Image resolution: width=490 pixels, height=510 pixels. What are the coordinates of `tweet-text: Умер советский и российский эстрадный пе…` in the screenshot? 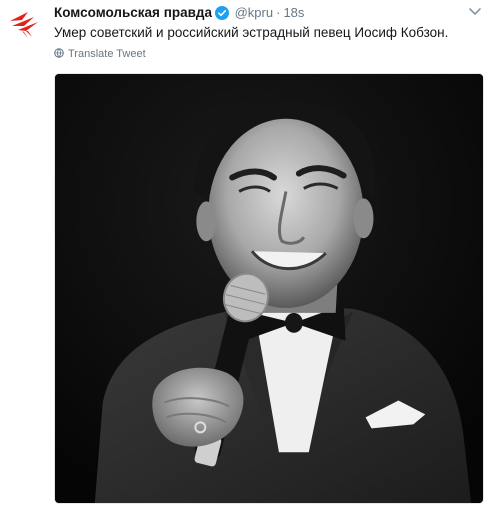 It's located at (251, 32).